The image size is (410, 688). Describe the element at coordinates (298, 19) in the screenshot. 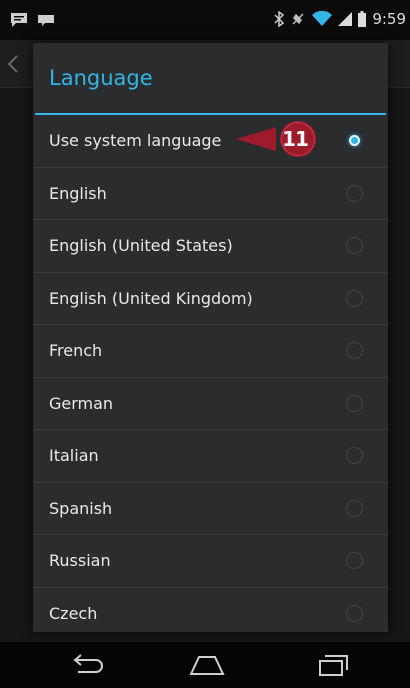

I see `mute-icon` at that location.